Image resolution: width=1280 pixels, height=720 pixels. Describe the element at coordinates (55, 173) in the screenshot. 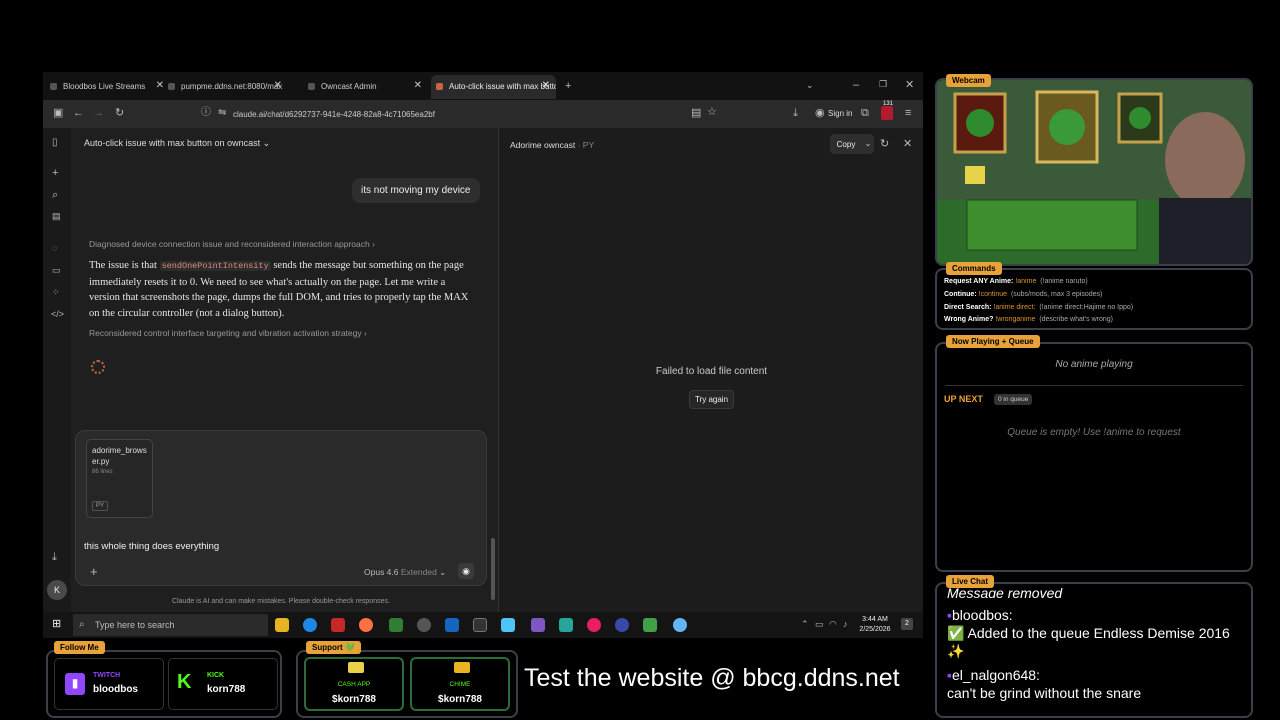

I see `new-chat-icon: +` at that location.